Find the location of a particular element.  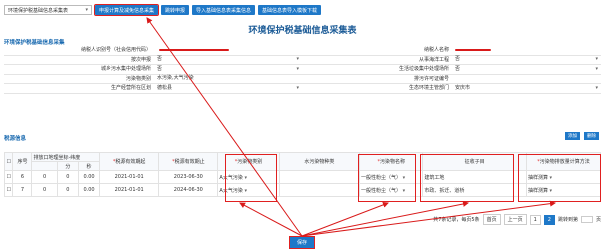

field-label: 城乡污水集中处理场所 is located at coordinates (125, 69).